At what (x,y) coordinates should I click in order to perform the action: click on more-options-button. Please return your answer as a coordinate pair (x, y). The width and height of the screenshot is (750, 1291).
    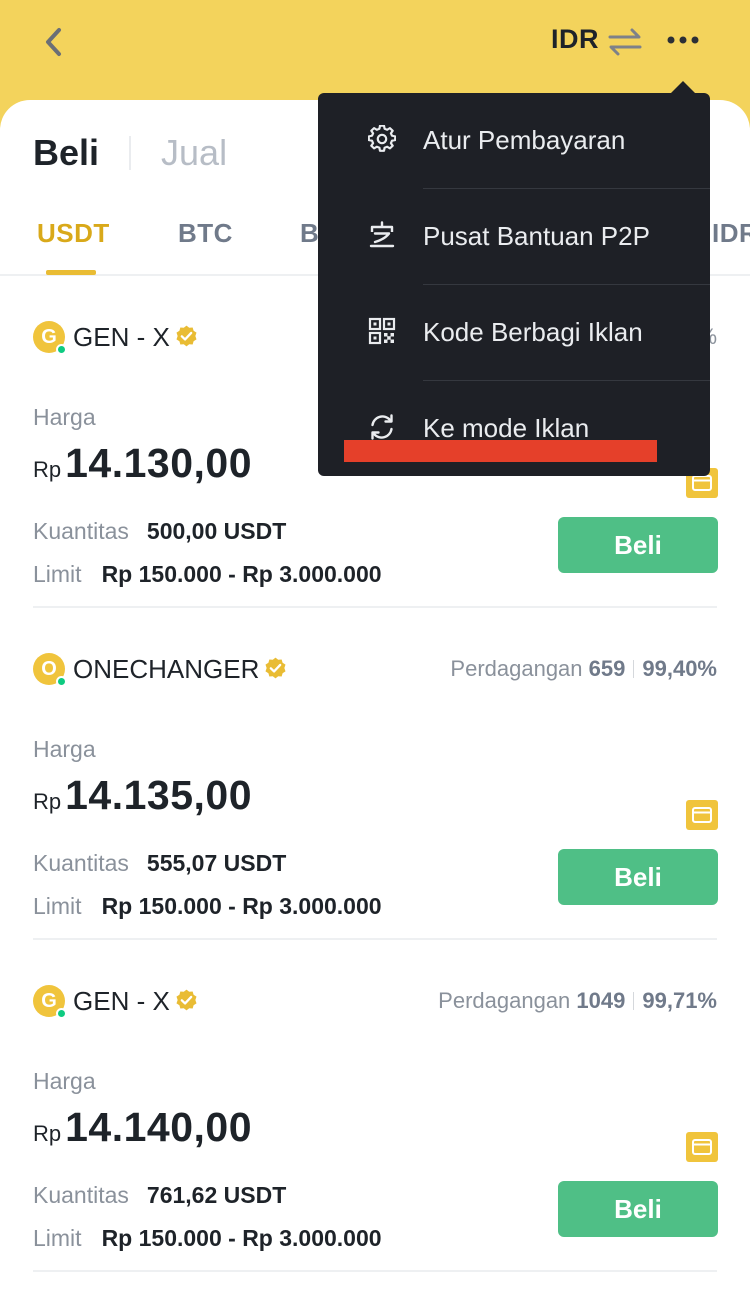
    Looking at the image, I should click on (683, 40).